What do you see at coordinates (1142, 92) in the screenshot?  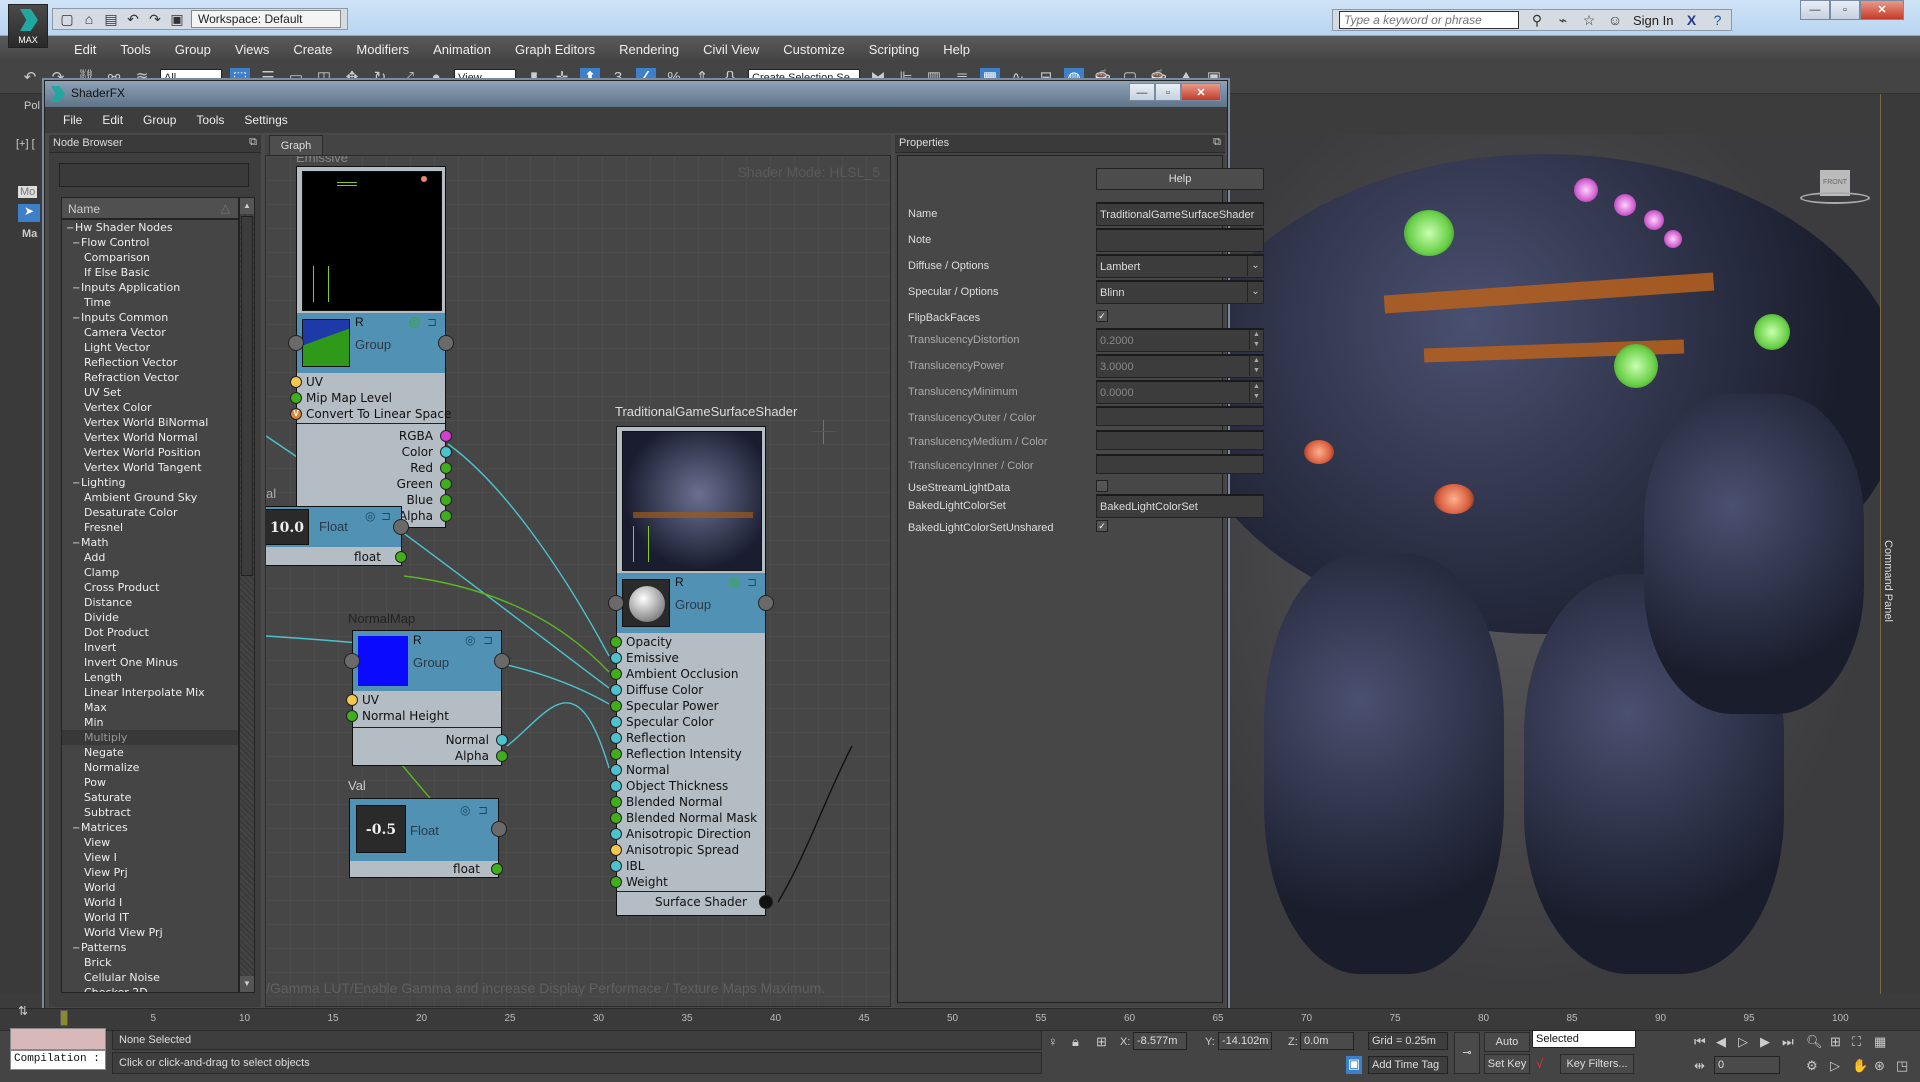 I see `shaderfx-minimize-button: —` at bounding box center [1142, 92].